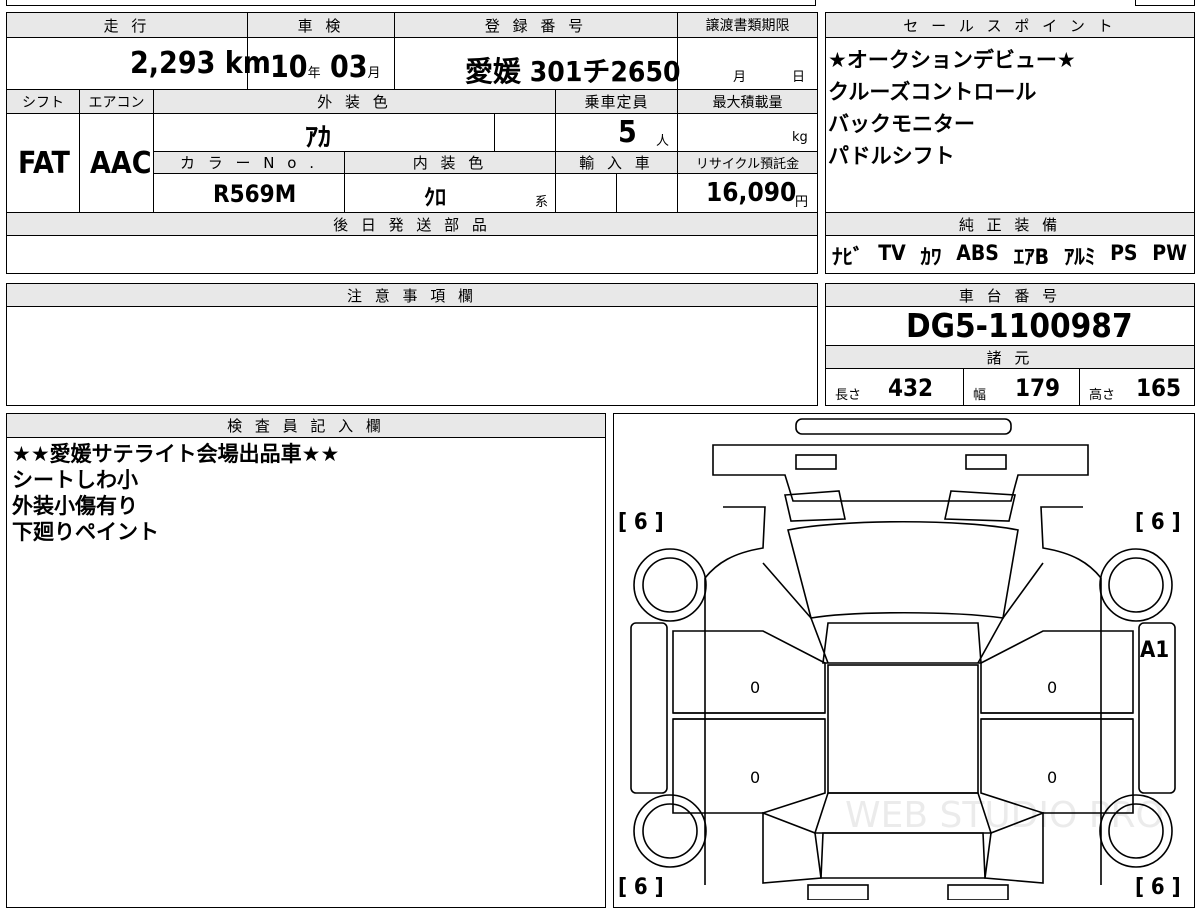 This screenshot has width=1200, height=908. I want to click on exterior-color-header: 外 装 色, so click(354, 101).